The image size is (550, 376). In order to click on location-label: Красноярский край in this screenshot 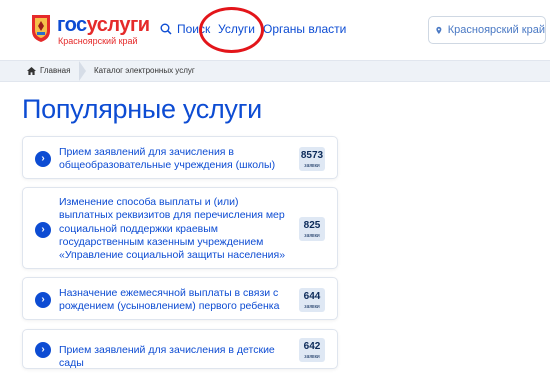, I will do `click(496, 30)`.